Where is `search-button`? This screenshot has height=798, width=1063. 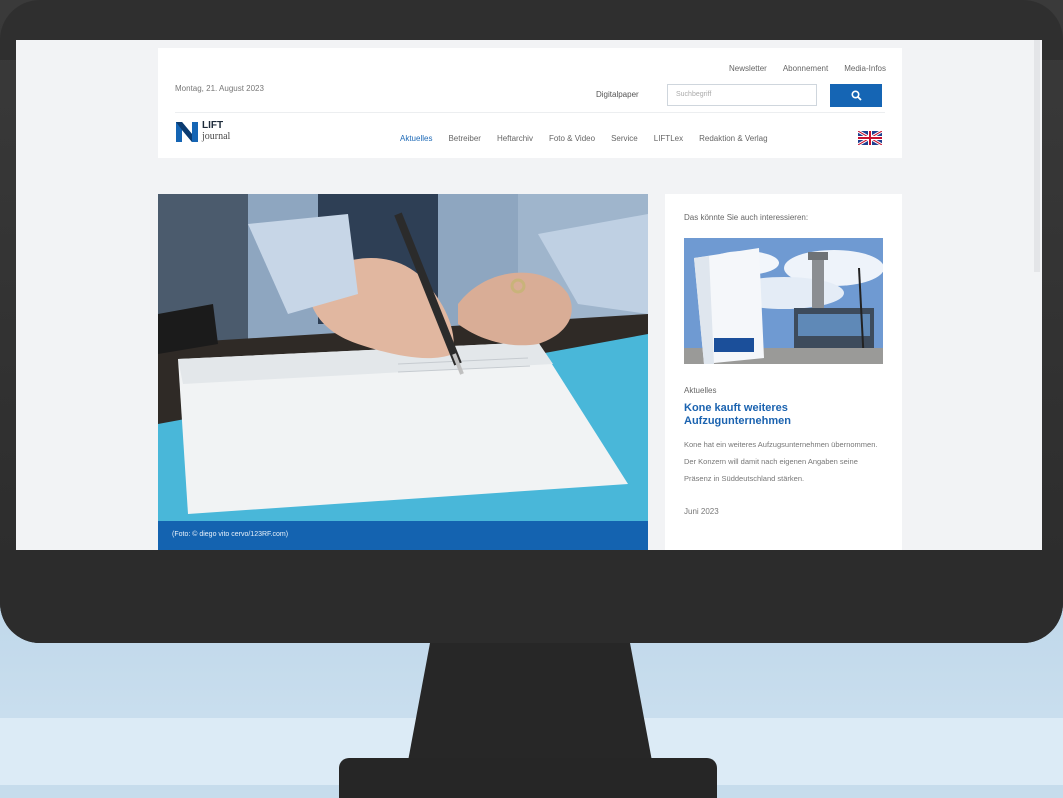
search-button is located at coordinates (856, 95).